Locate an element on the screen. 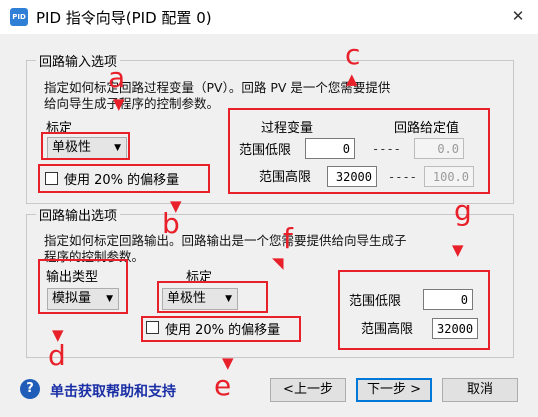  output-options-title: 回路输出选项 is located at coordinates (78, 214).